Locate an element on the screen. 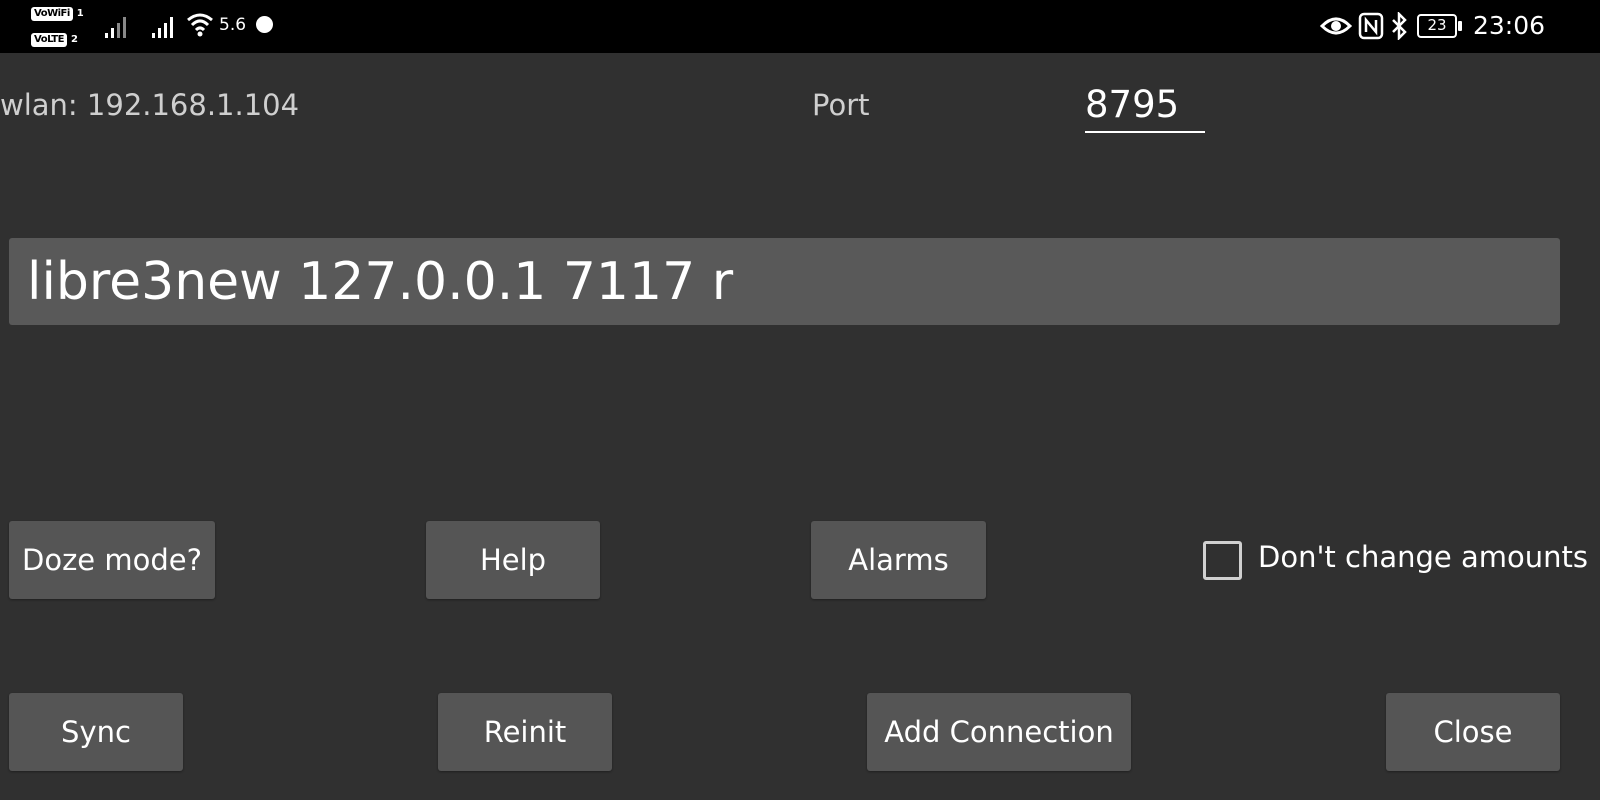 The height and width of the screenshot is (800, 1600). vowifi-tag: VoWiFi is located at coordinates (52, 13).